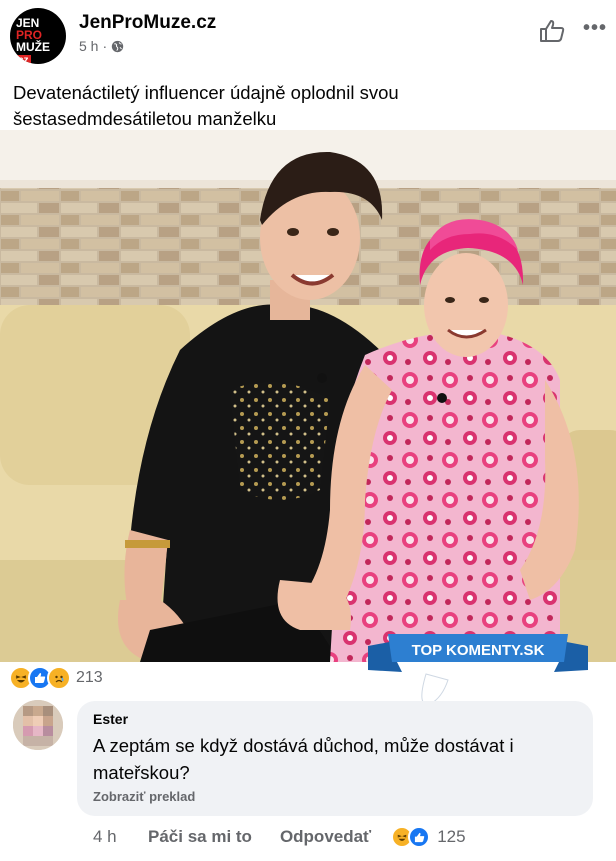 The height and width of the screenshot is (861, 616). I want to click on sad-icon, so click(59, 678).